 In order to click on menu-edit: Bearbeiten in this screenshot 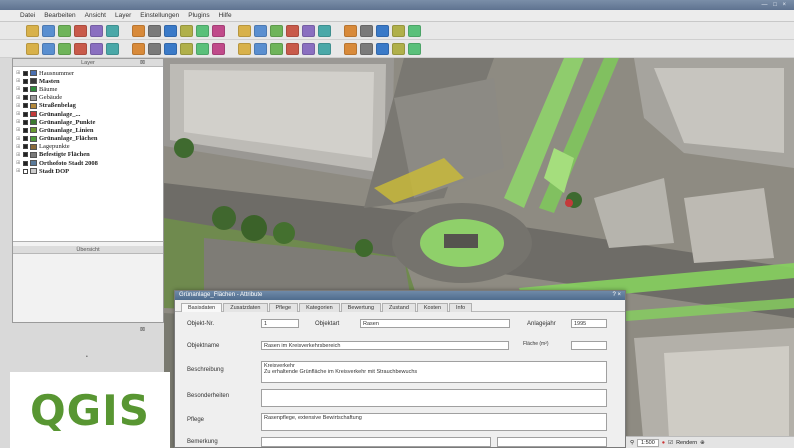, I will do `click(59, 15)`.